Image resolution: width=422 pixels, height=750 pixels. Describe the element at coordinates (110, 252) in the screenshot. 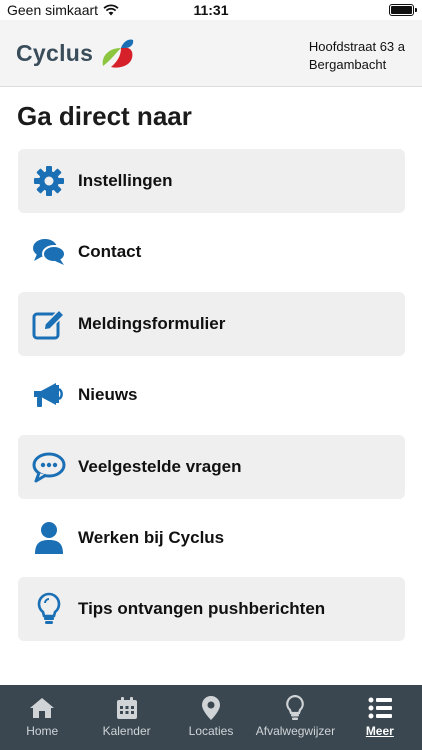

I see `menu-item-label: Contact` at that location.